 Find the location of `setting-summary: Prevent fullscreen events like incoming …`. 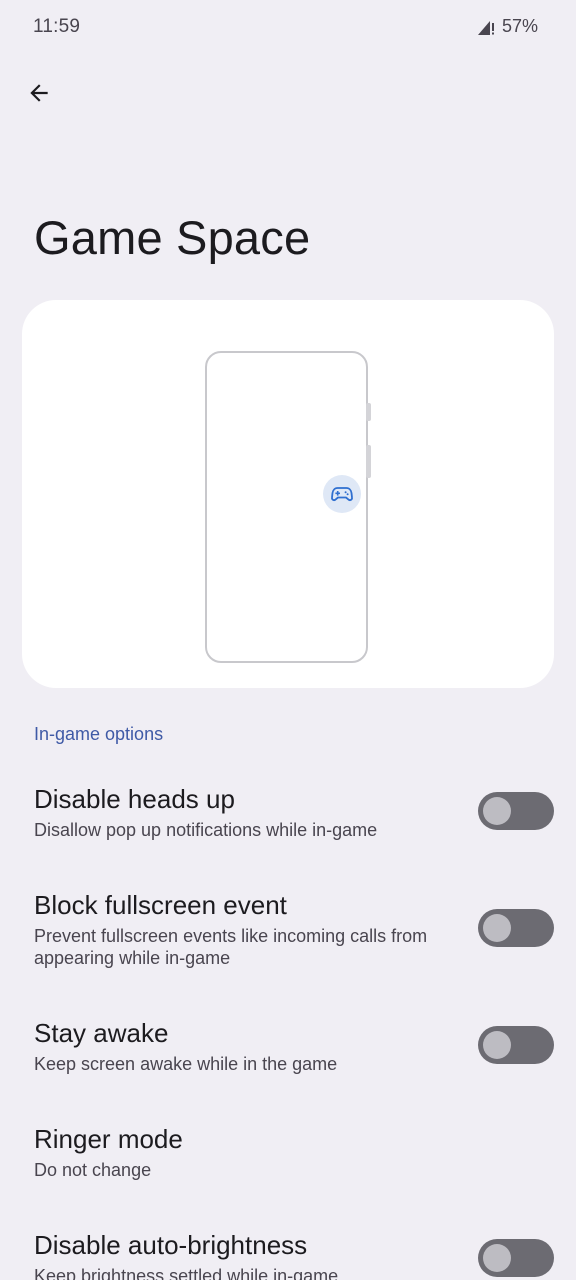

setting-summary: Prevent fullscreen events like incoming … is located at coordinates (231, 947).